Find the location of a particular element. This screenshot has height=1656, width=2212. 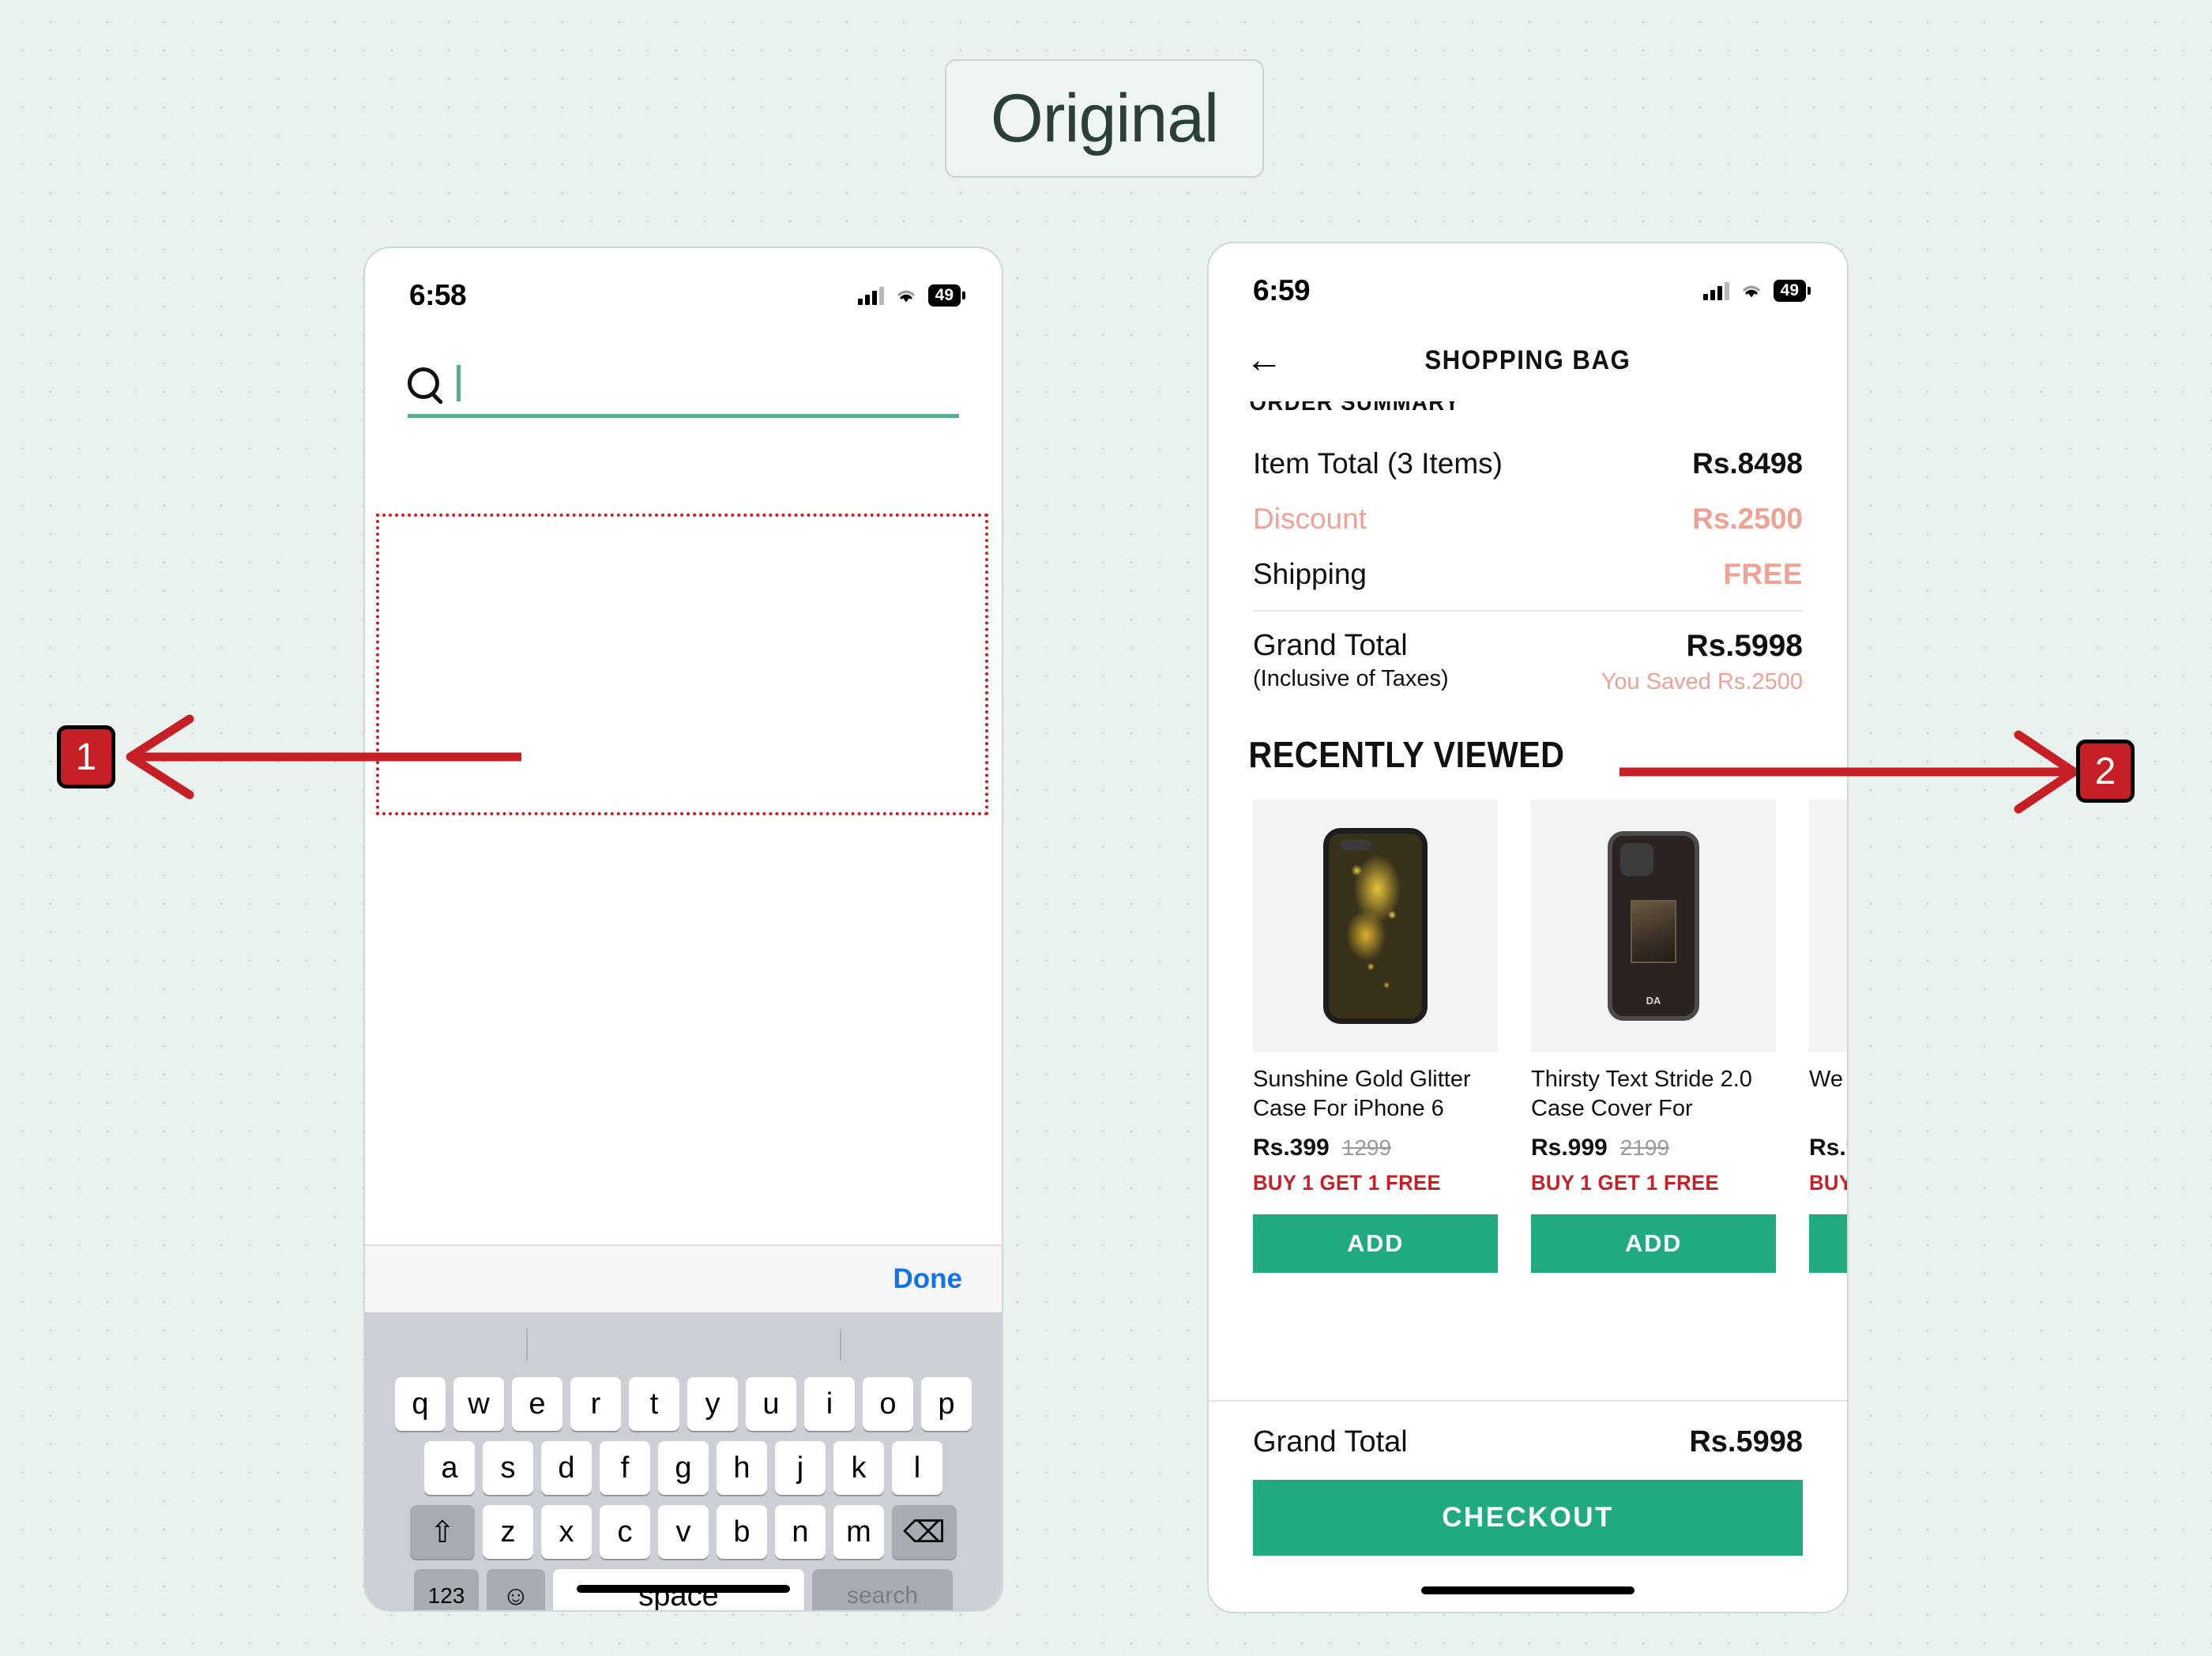

product-old-price: 2199 is located at coordinates (1645, 1148).